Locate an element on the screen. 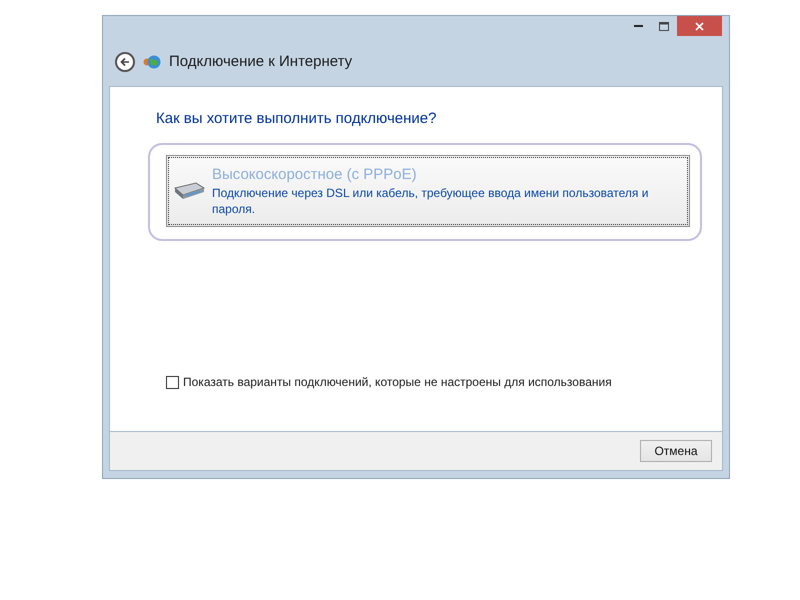  network-globe-icon is located at coordinates (152, 62).